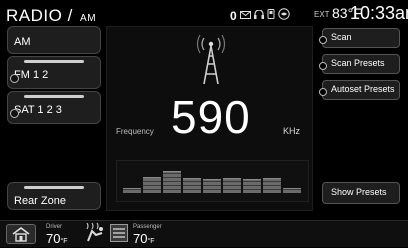 The image size is (408, 248). What do you see at coordinates (54, 61) in the screenshot?
I see `fm-indicator-bar` at bounding box center [54, 61].